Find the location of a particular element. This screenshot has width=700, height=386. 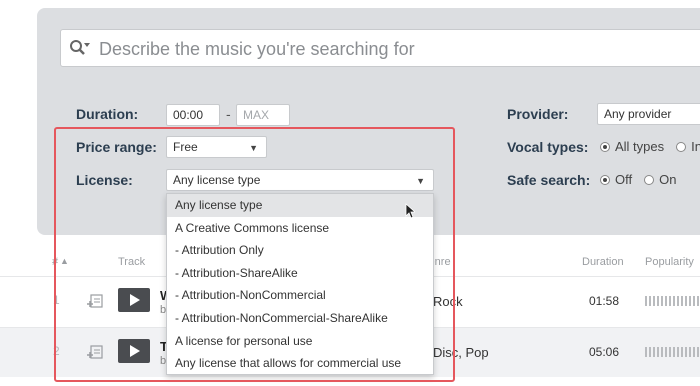

vocal-types-label: Vocal types: is located at coordinates (548, 147).